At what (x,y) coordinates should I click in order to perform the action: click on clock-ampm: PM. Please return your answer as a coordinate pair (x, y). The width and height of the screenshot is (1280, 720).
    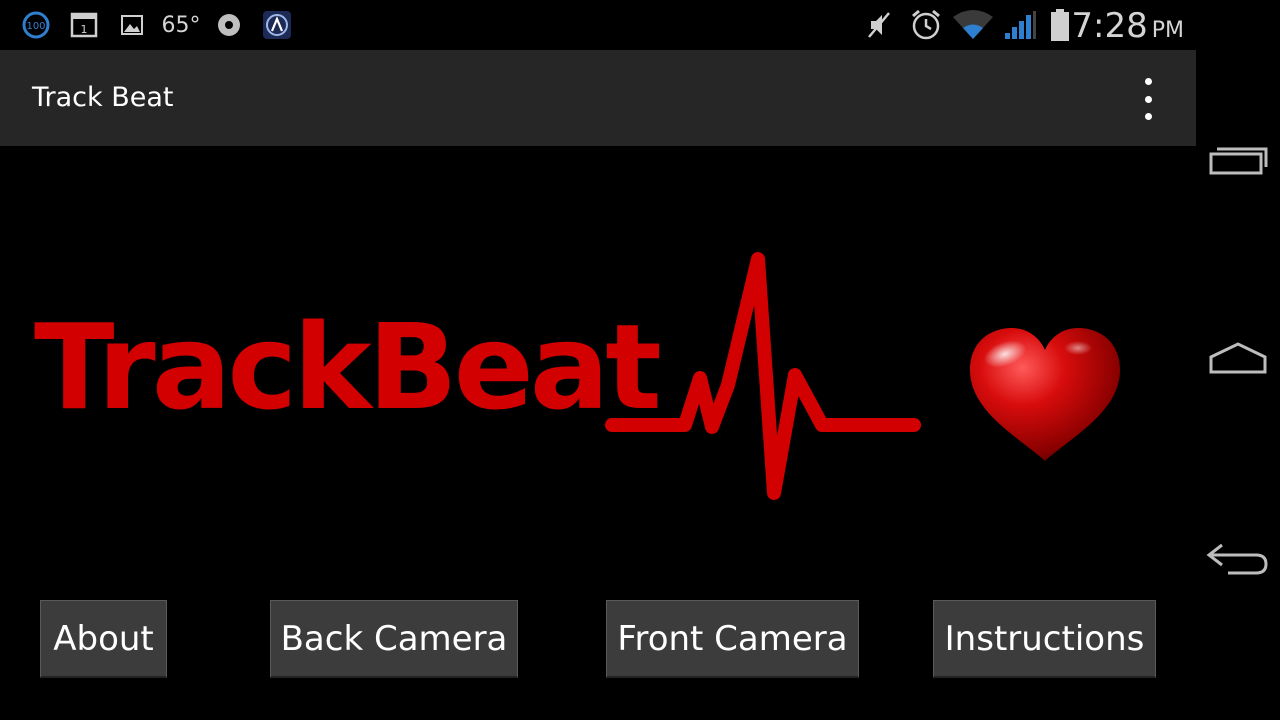
    Looking at the image, I should click on (1167, 30).